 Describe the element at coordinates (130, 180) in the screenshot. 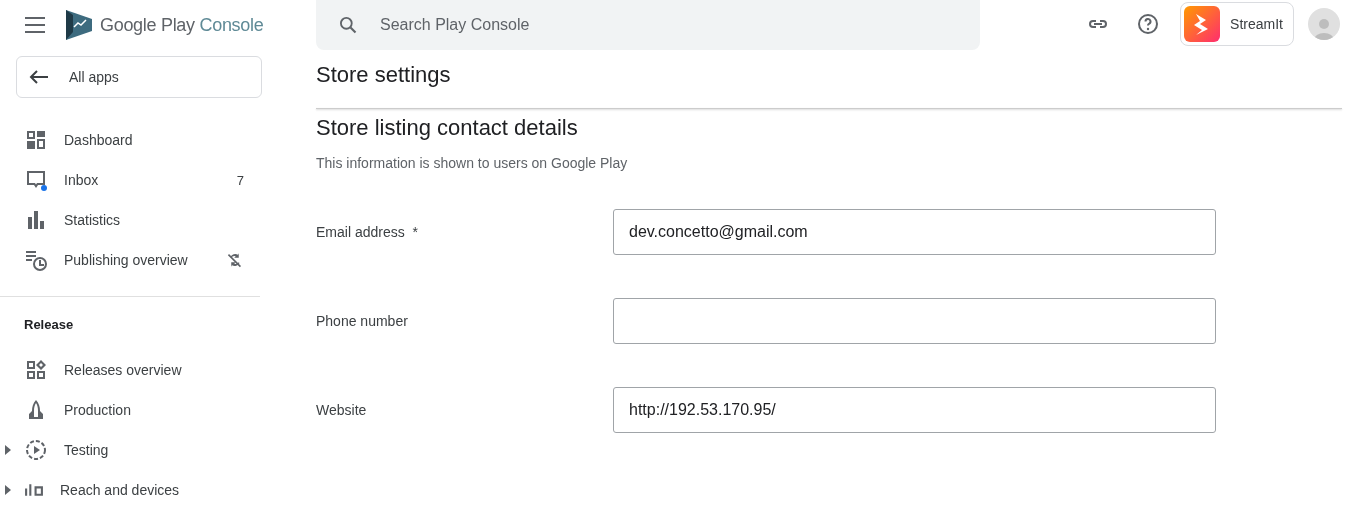

I see `nav-item: Inbox 7` at that location.